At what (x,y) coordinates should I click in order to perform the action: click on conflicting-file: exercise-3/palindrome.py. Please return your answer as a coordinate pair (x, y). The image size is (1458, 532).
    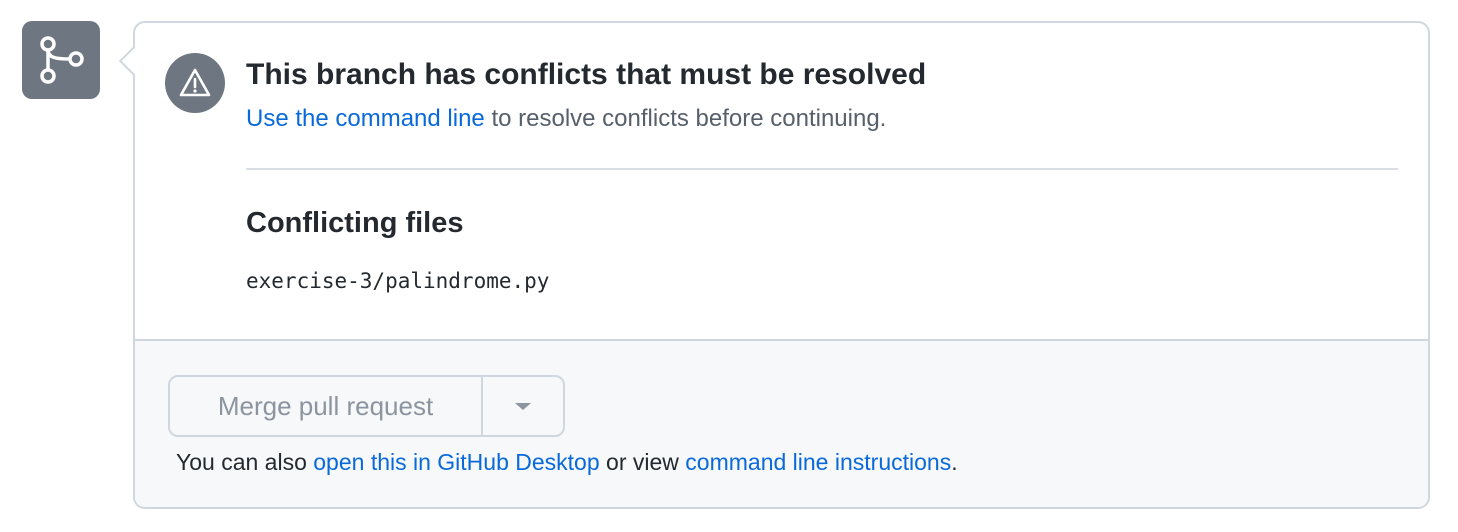
    Looking at the image, I should click on (398, 281).